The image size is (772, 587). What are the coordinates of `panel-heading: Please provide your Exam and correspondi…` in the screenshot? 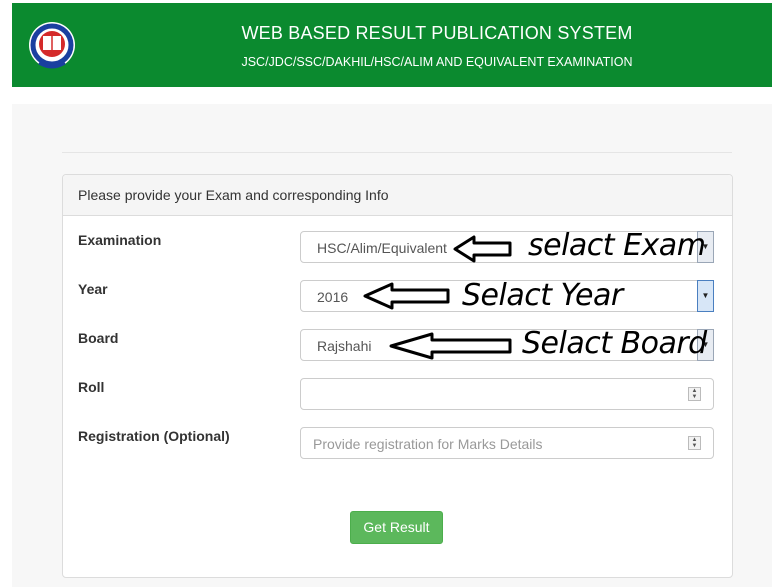 It's located at (397, 195).